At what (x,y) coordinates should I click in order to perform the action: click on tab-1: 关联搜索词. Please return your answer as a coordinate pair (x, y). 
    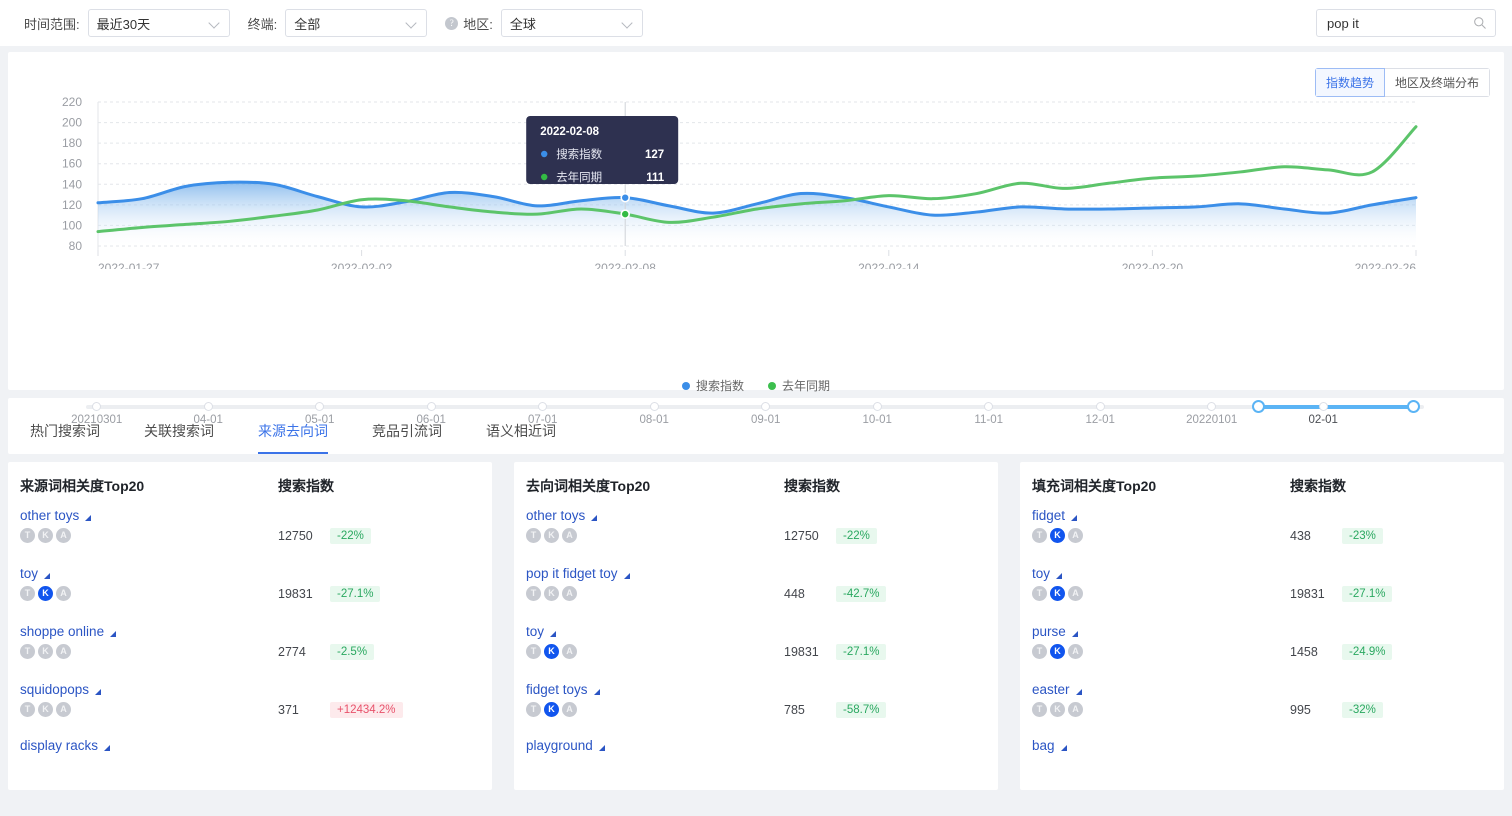
    Looking at the image, I should click on (190, 437).